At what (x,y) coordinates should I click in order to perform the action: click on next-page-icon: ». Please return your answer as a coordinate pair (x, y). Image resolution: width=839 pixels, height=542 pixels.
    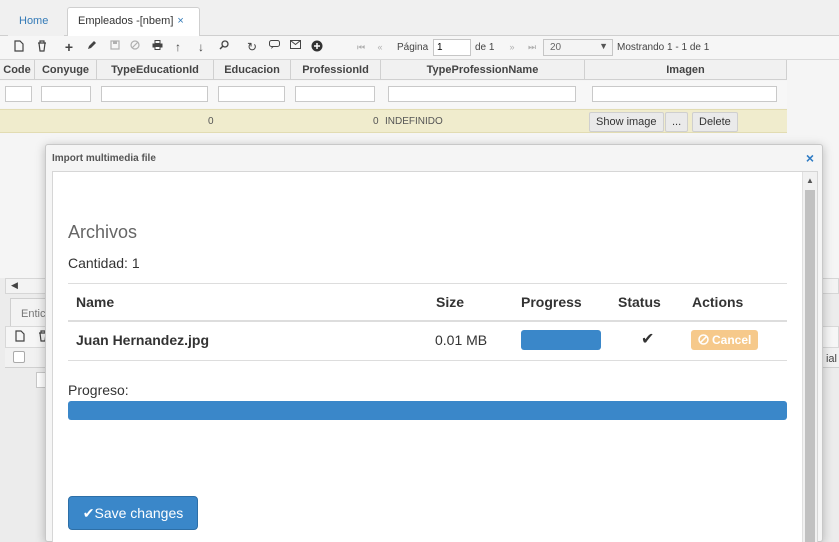
    Looking at the image, I should click on (512, 47).